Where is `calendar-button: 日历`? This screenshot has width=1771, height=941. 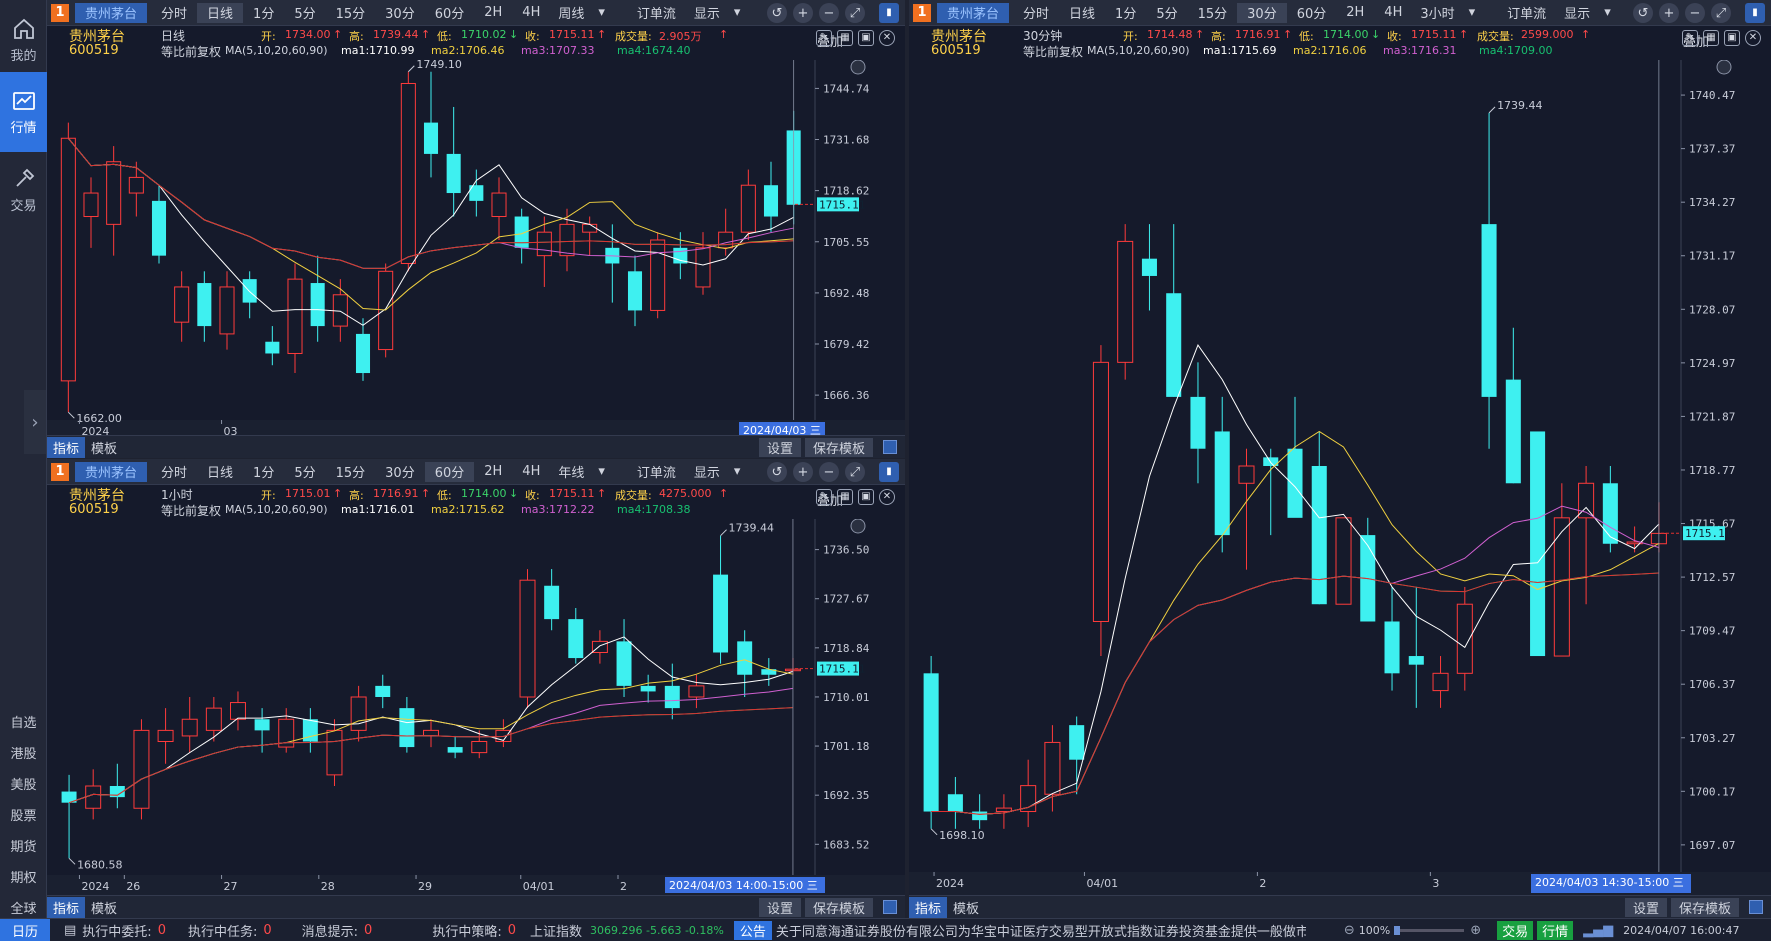
calendar-button: 日历 is located at coordinates (25, 929).